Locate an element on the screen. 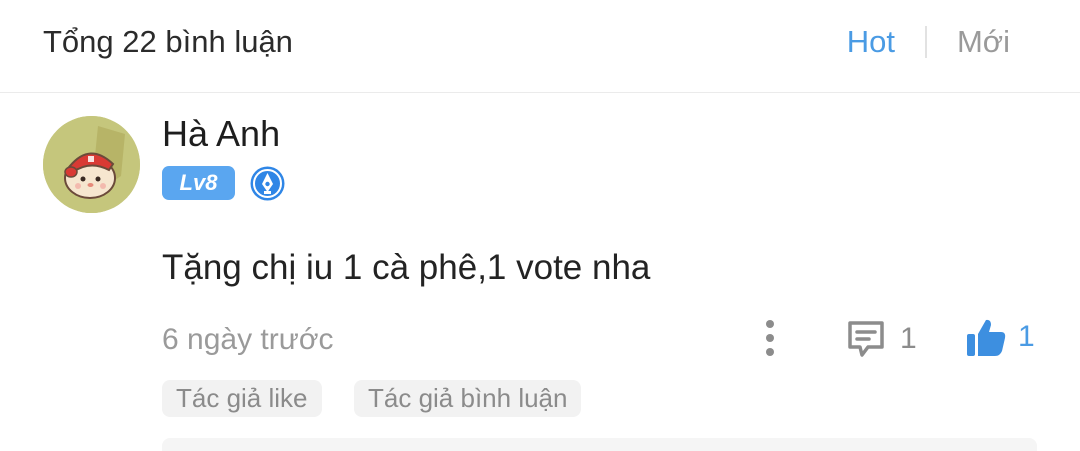  more-vertical-icon is located at coordinates (770, 338).